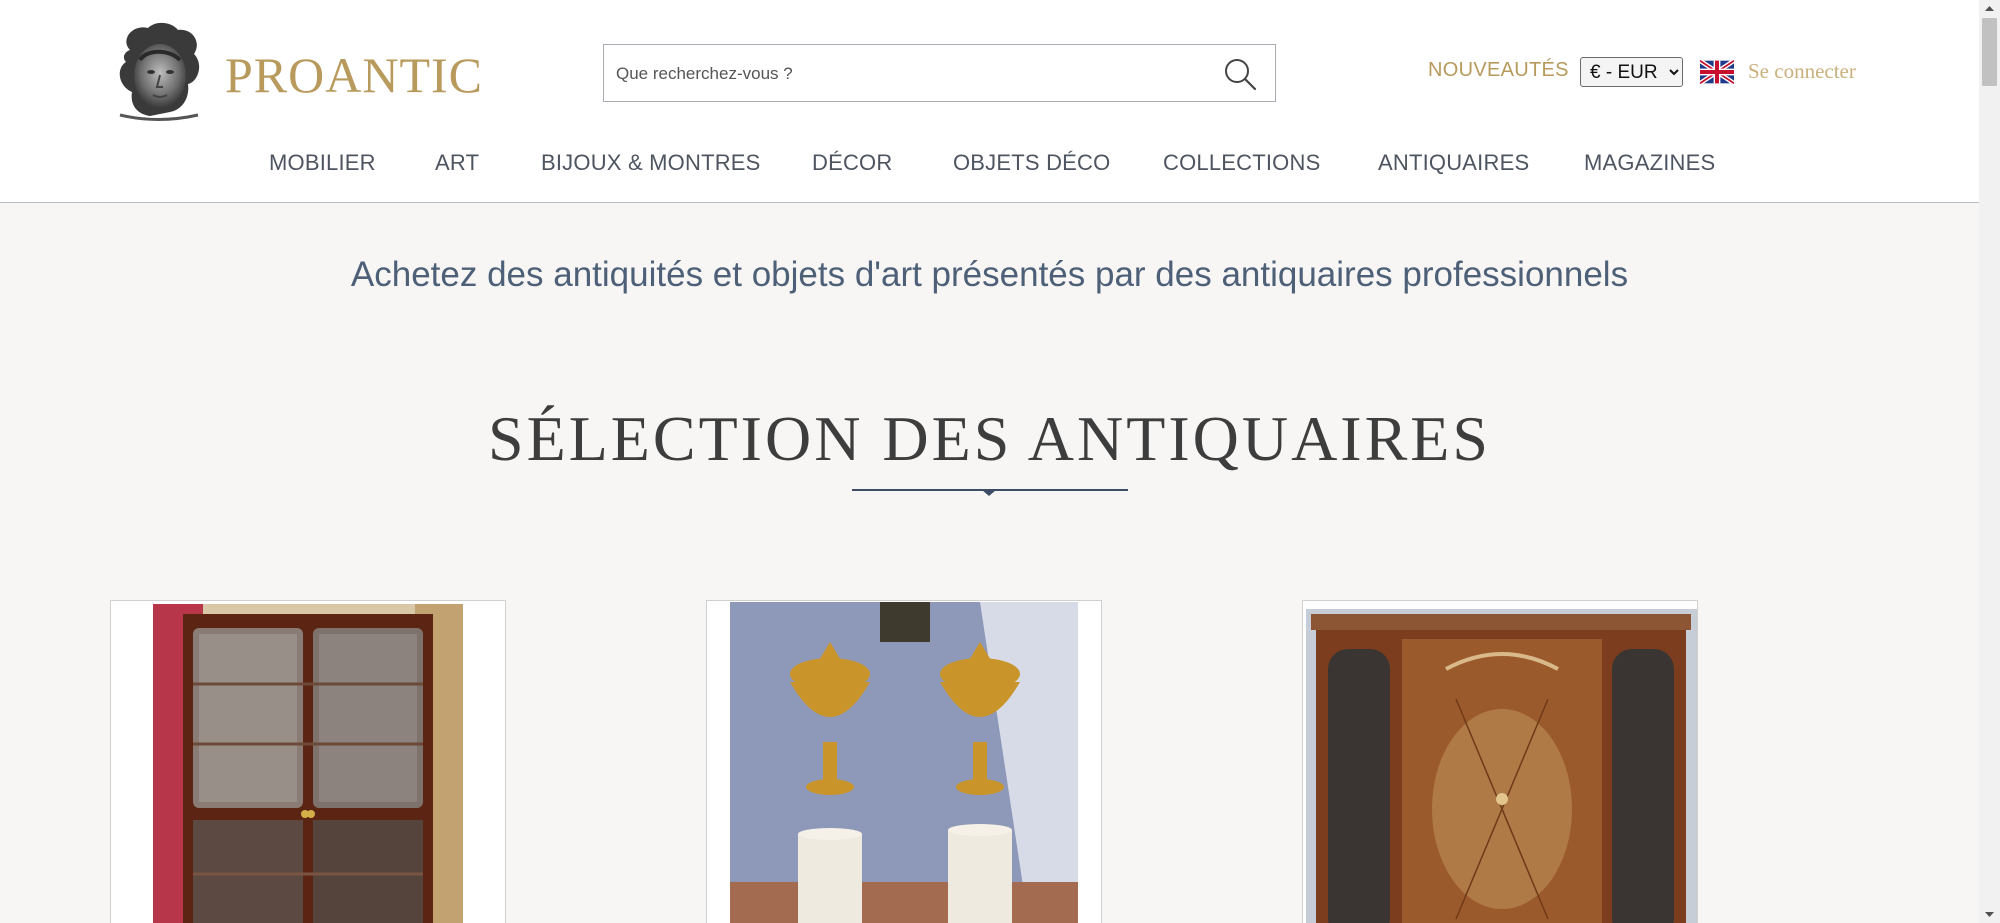 The image size is (2000, 923). Describe the element at coordinates (1989, 8) in the screenshot. I see `scroll-up-arrow-icon` at that location.